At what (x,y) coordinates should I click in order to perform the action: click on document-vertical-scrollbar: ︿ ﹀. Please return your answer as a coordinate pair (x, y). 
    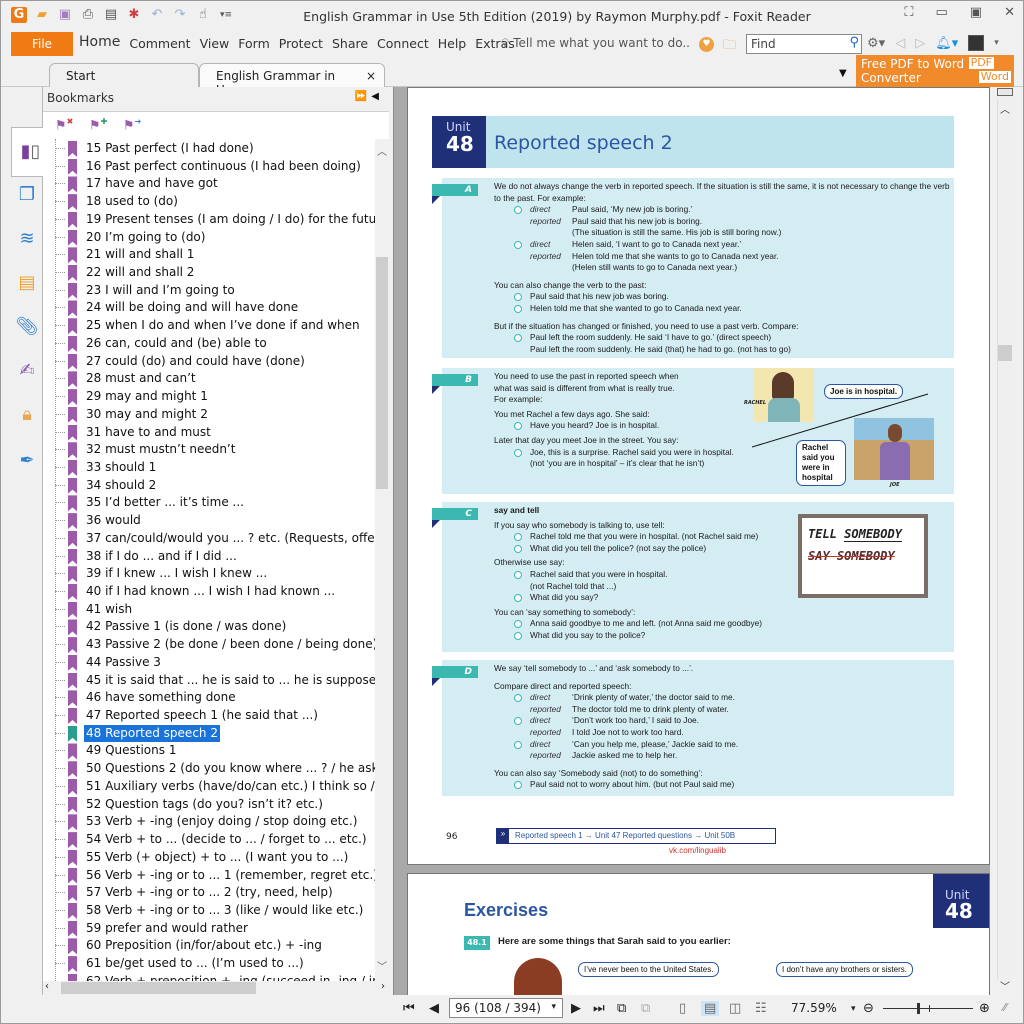
    Looking at the image, I should click on (1006, 541).